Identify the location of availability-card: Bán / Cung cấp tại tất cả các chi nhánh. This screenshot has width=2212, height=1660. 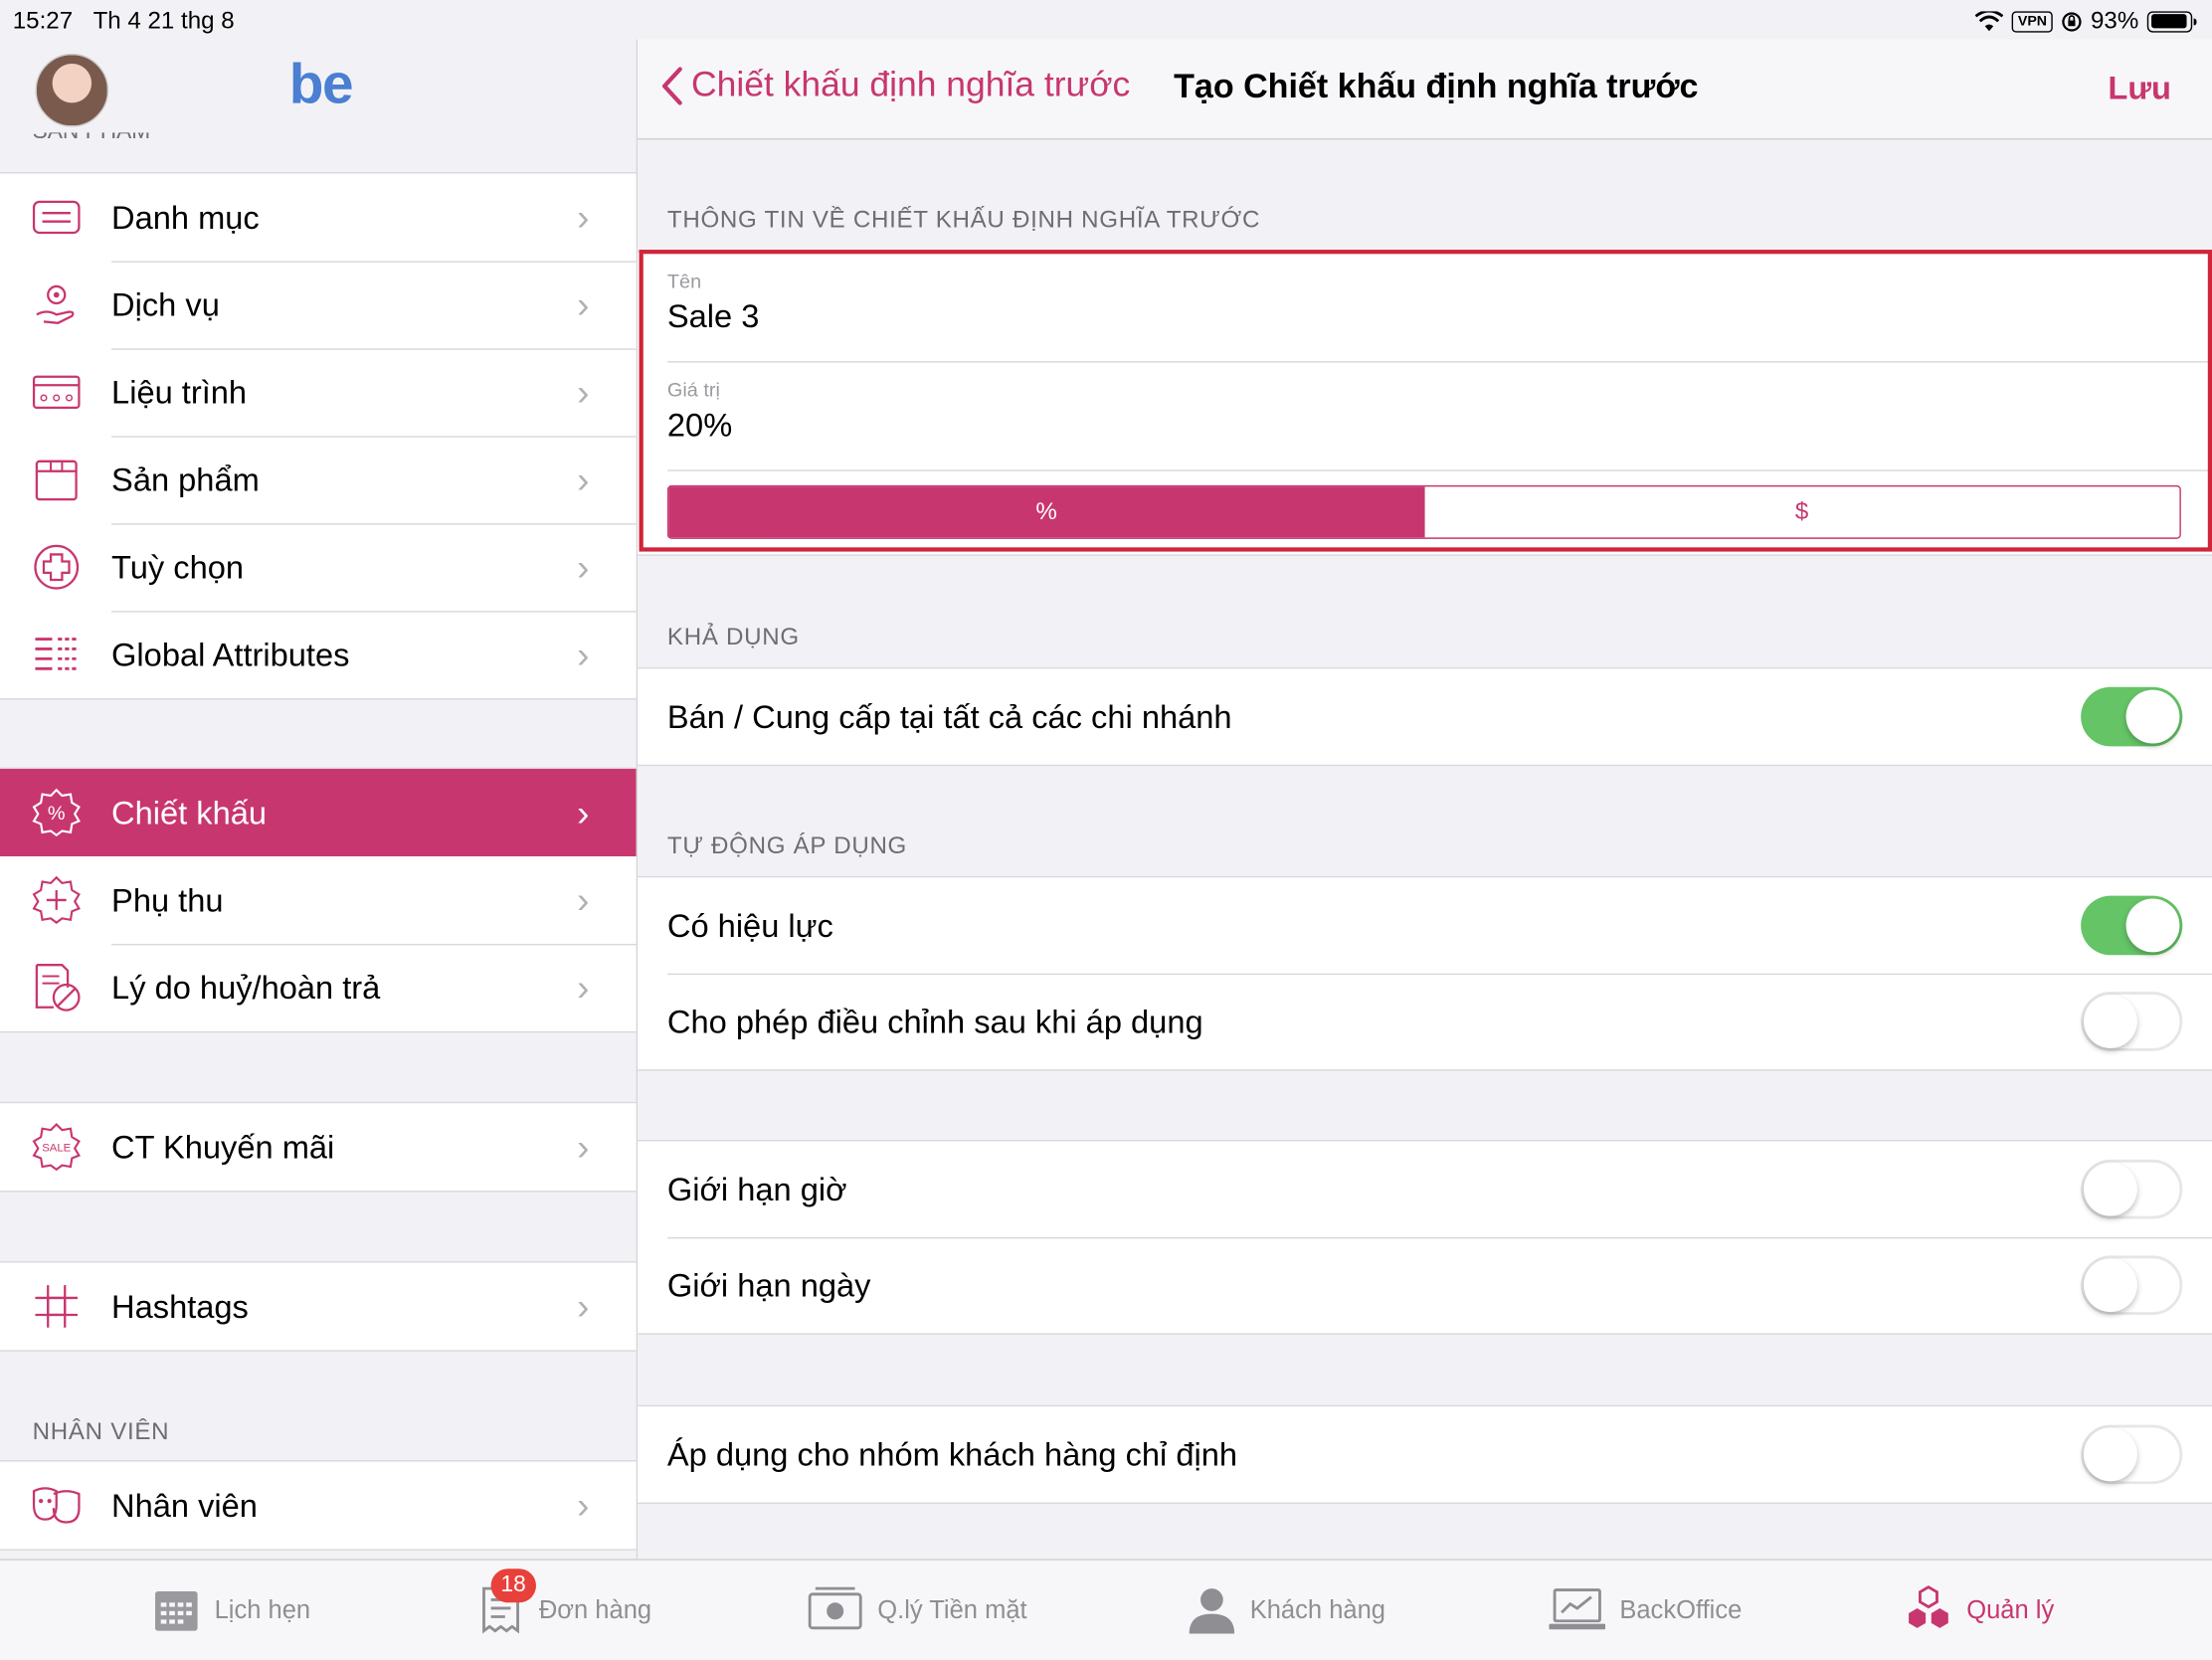
(1425, 716).